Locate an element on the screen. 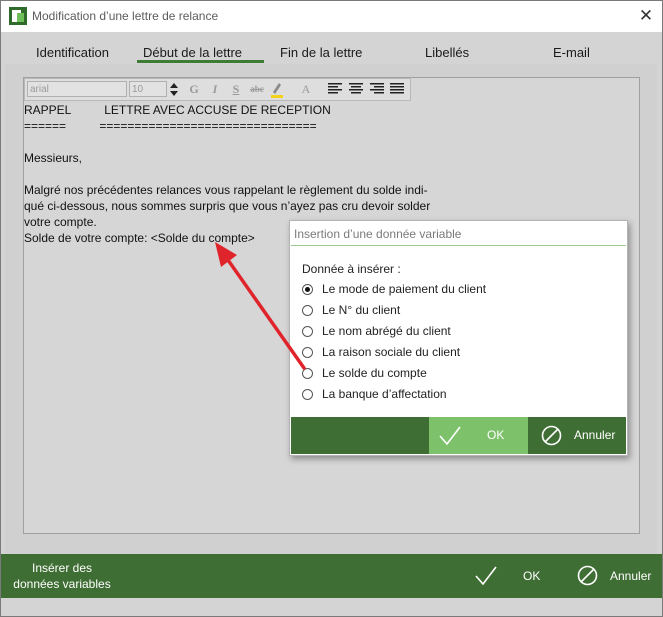 This screenshot has height=617, width=663. option-label: Le mode de paiement du client is located at coordinates (404, 289).